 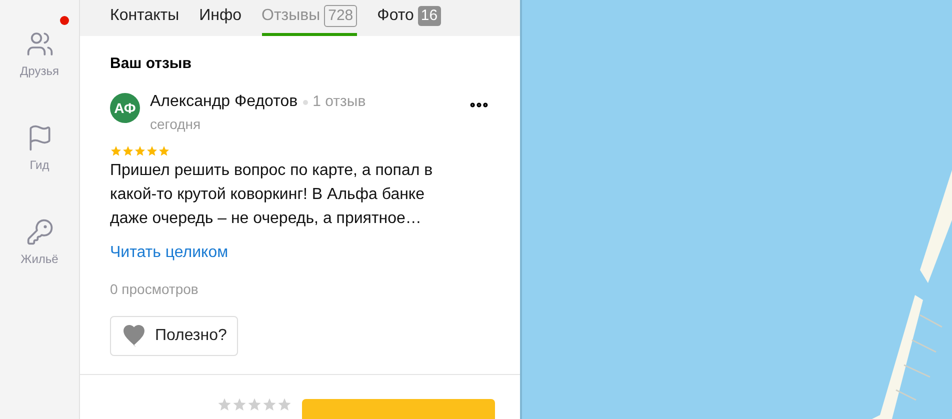 What do you see at coordinates (300, 253) in the screenshot?
I see `read-more-link: Читать целиком` at bounding box center [300, 253].